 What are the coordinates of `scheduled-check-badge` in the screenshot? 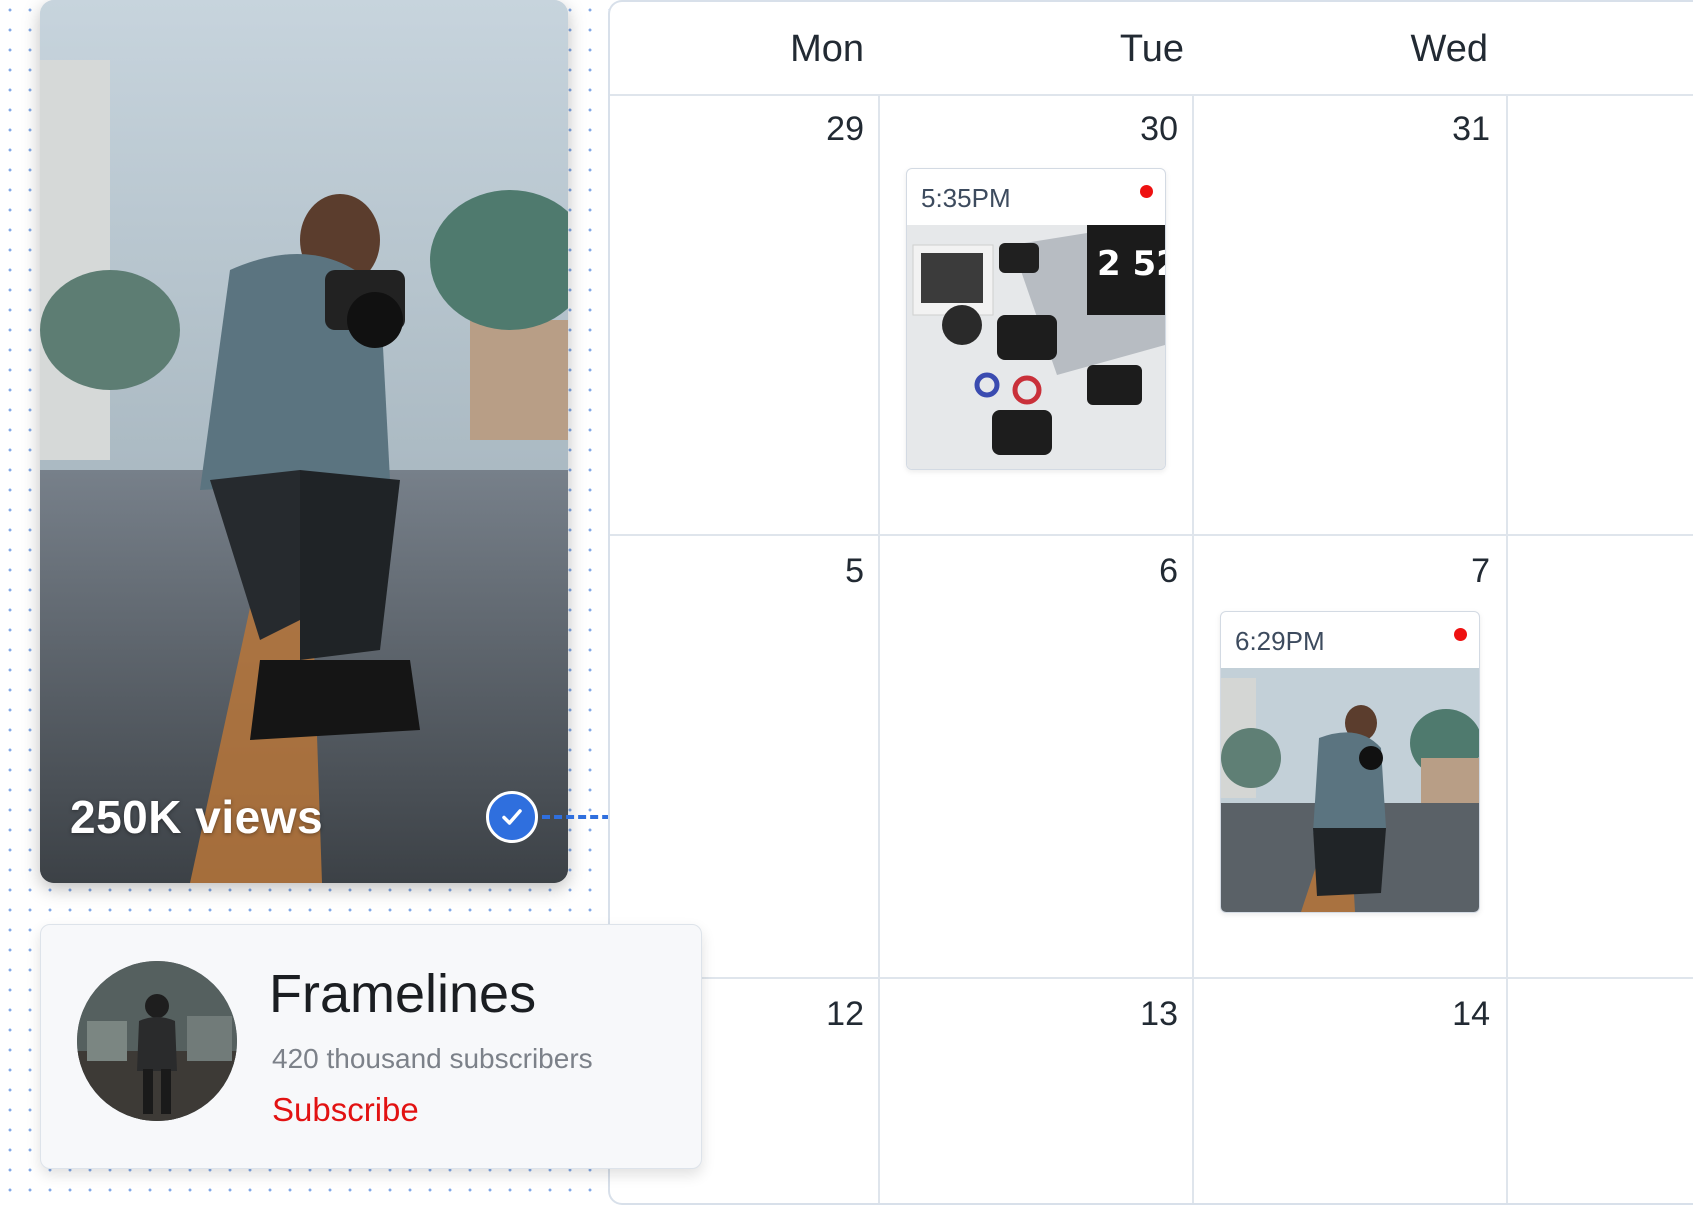 It's located at (512, 817).